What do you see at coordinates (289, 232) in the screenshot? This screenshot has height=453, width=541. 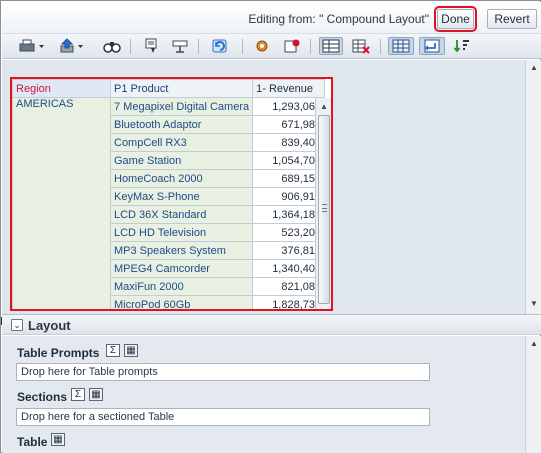 I see `revenue-cell: 523,207` at bounding box center [289, 232].